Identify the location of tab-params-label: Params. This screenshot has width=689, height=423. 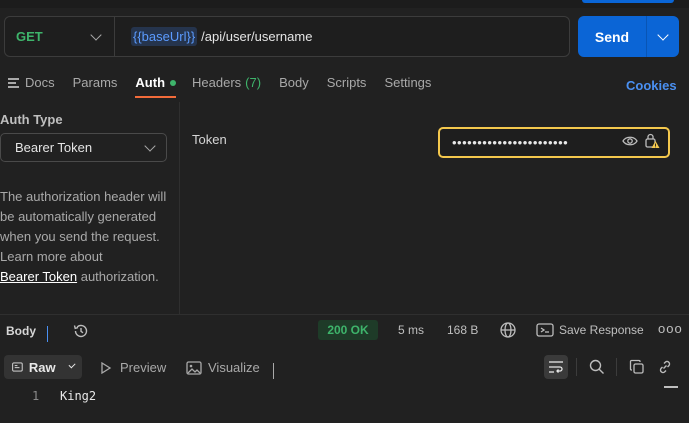
(95, 82).